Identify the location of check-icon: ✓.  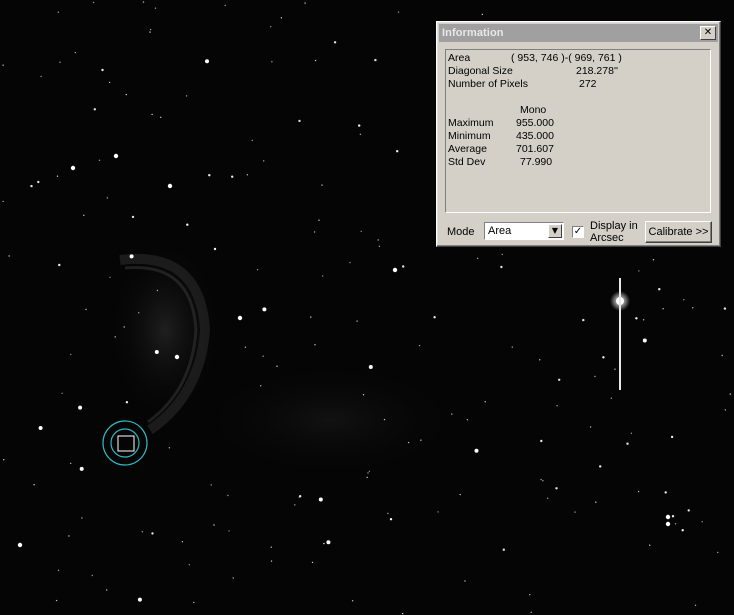
(578, 231).